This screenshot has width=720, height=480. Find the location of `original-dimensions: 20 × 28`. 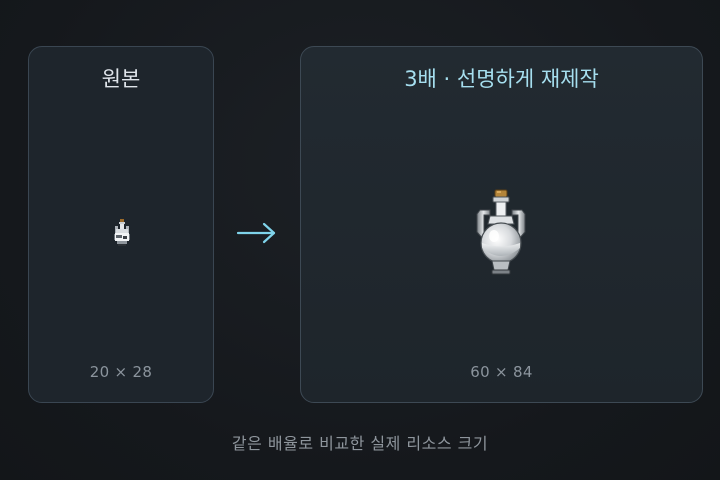

original-dimensions: 20 × 28 is located at coordinates (121, 372).